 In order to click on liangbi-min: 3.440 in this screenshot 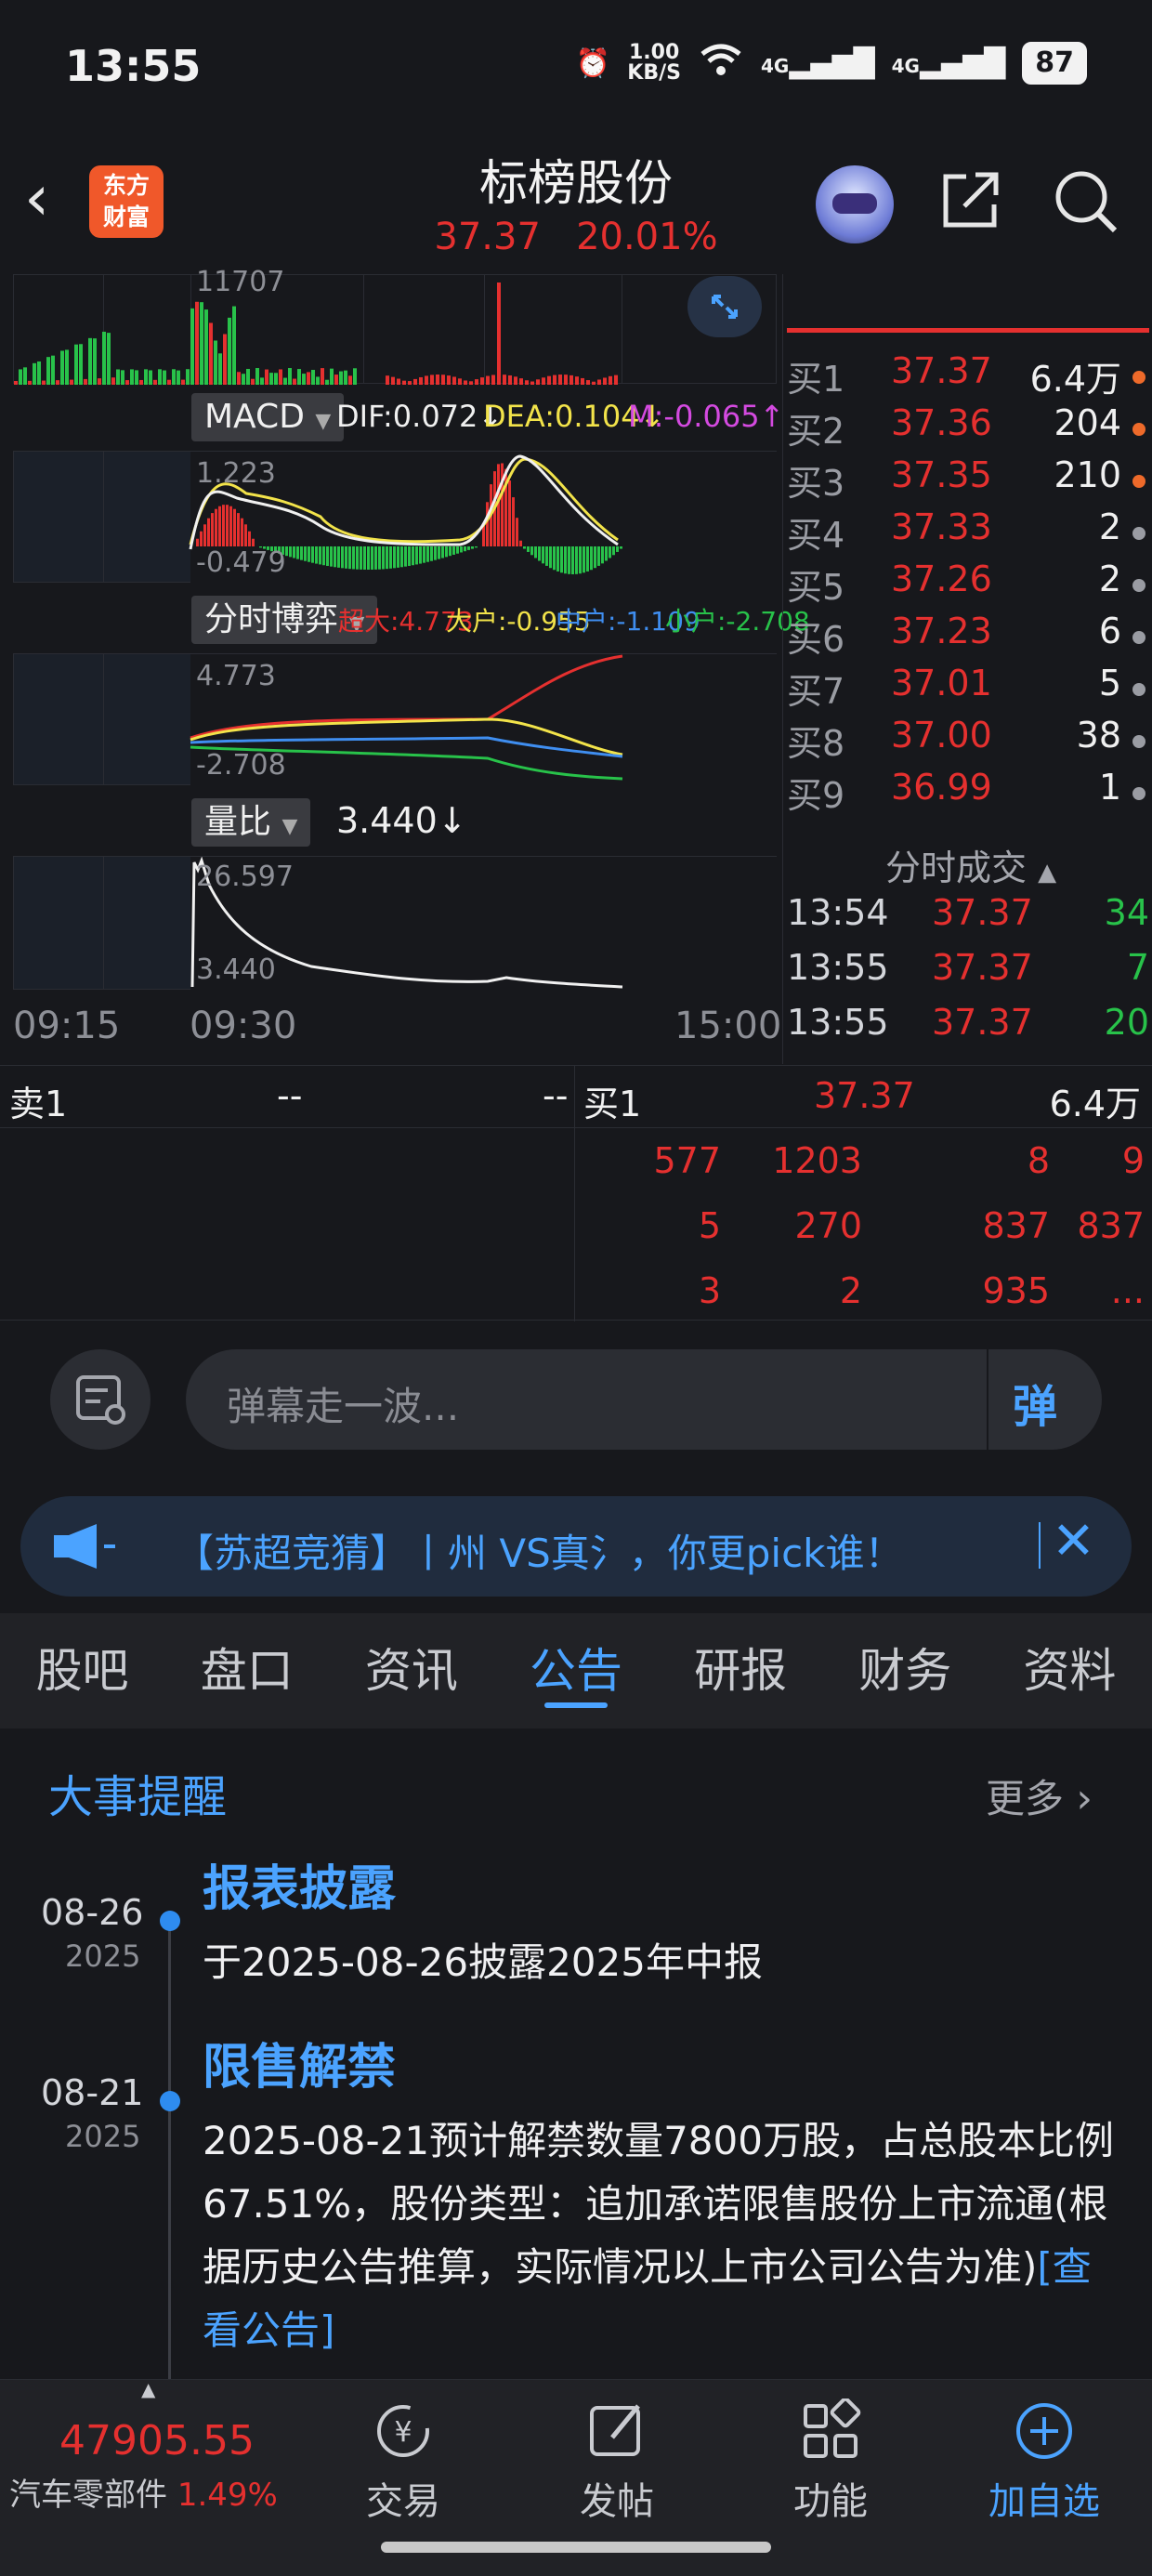, I will do `click(236, 969)`.